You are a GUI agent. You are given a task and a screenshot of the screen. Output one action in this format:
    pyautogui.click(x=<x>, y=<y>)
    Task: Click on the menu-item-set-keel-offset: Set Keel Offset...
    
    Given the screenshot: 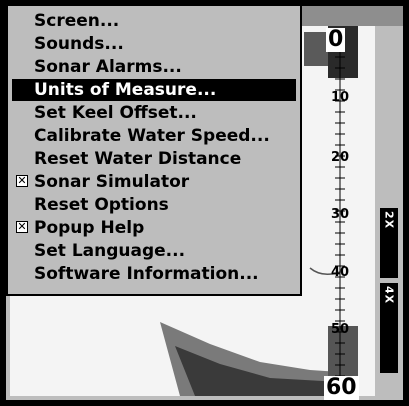 What is the action you would take?
    pyautogui.click(x=154, y=113)
    